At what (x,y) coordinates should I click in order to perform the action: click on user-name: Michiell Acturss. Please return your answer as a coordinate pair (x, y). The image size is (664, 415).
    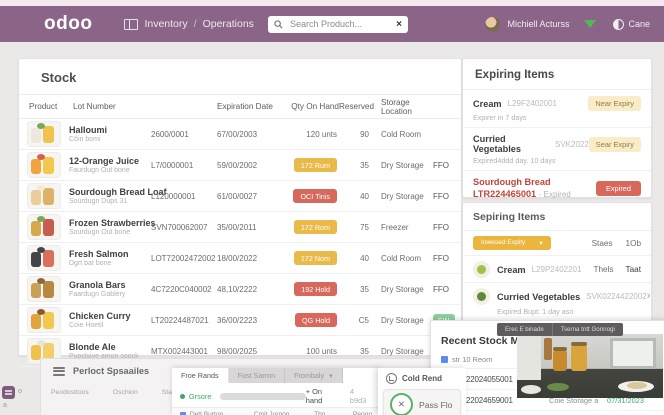
    Looking at the image, I should click on (538, 24).